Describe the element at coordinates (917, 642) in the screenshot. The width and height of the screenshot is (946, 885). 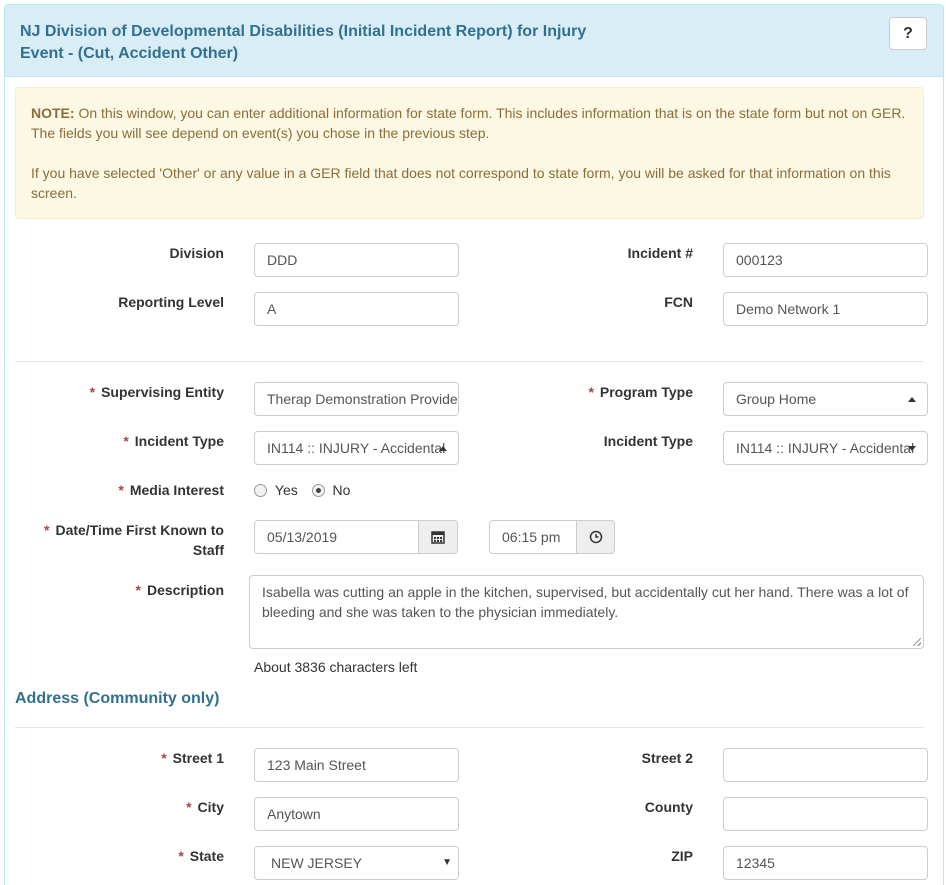
I see `resize-handle-icon` at that location.